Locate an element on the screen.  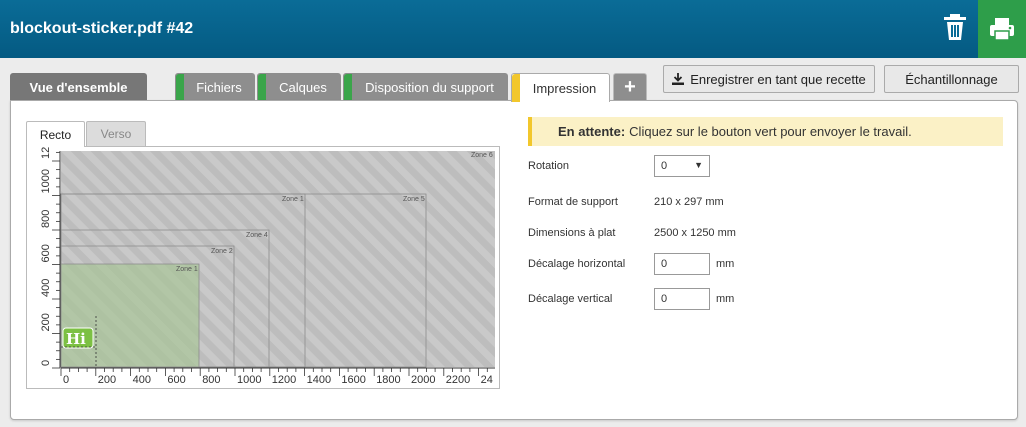
zone-label: Zone 5 is located at coordinates (414, 199).